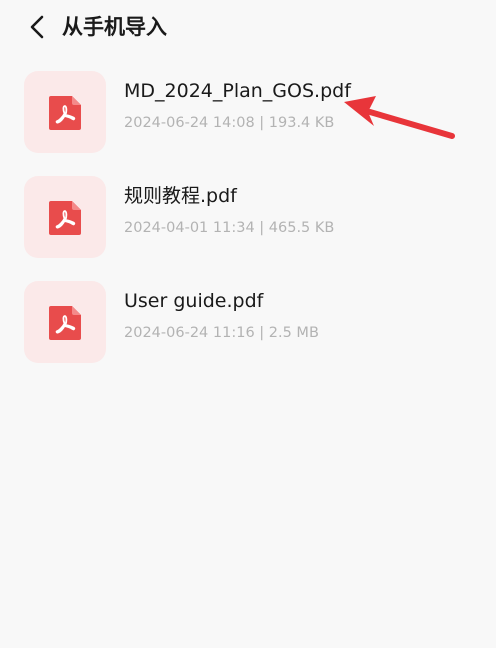  I want to click on file-name: User guide.pdf, so click(194, 301).